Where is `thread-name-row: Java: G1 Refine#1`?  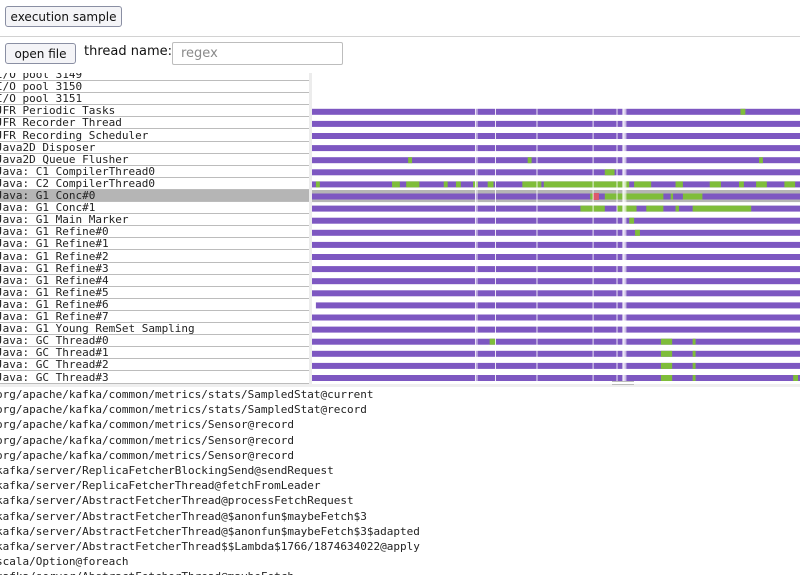
thread-name-row: Java: G1 Refine#1 is located at coordinates (154, 244).